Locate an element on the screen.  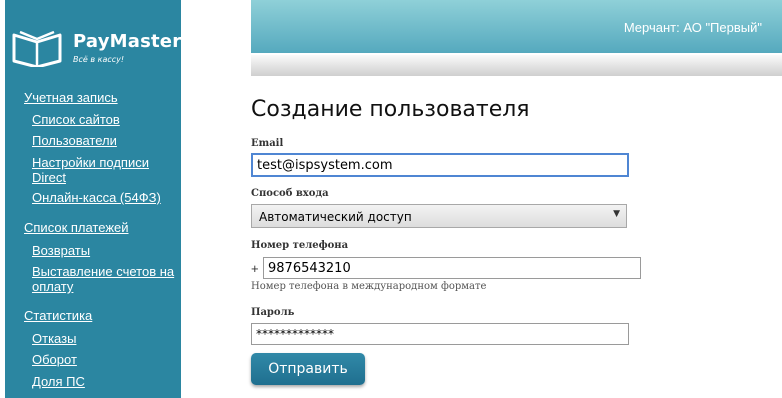
sidebar-item-payments: Список платежей is located at coordinates (76, 227).